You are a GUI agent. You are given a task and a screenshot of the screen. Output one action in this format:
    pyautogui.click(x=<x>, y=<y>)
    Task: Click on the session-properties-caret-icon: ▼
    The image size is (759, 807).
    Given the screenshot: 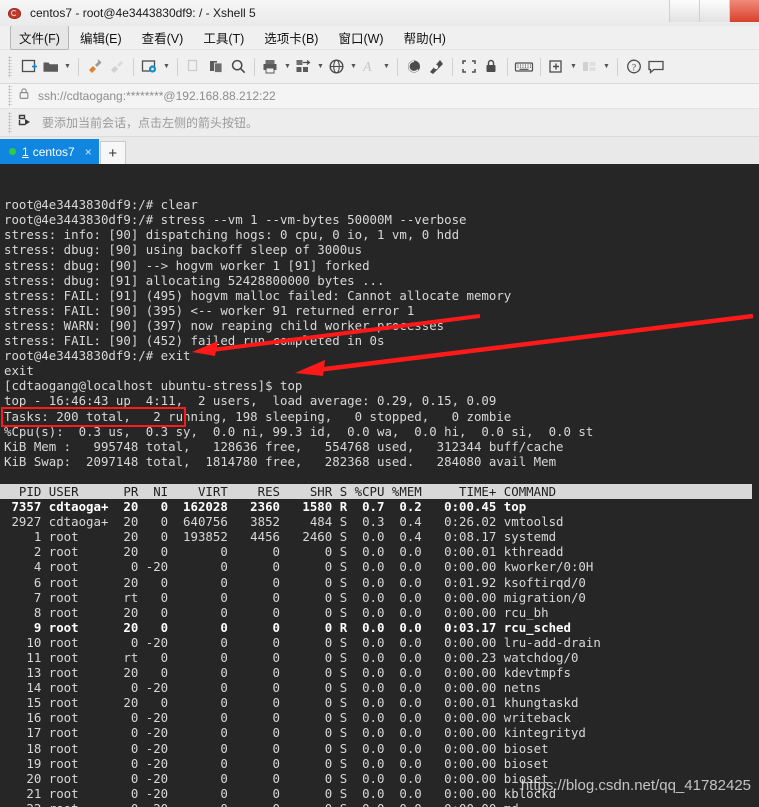 What is the action you would take?
    pyautogui.click(x=166, y=67)
    